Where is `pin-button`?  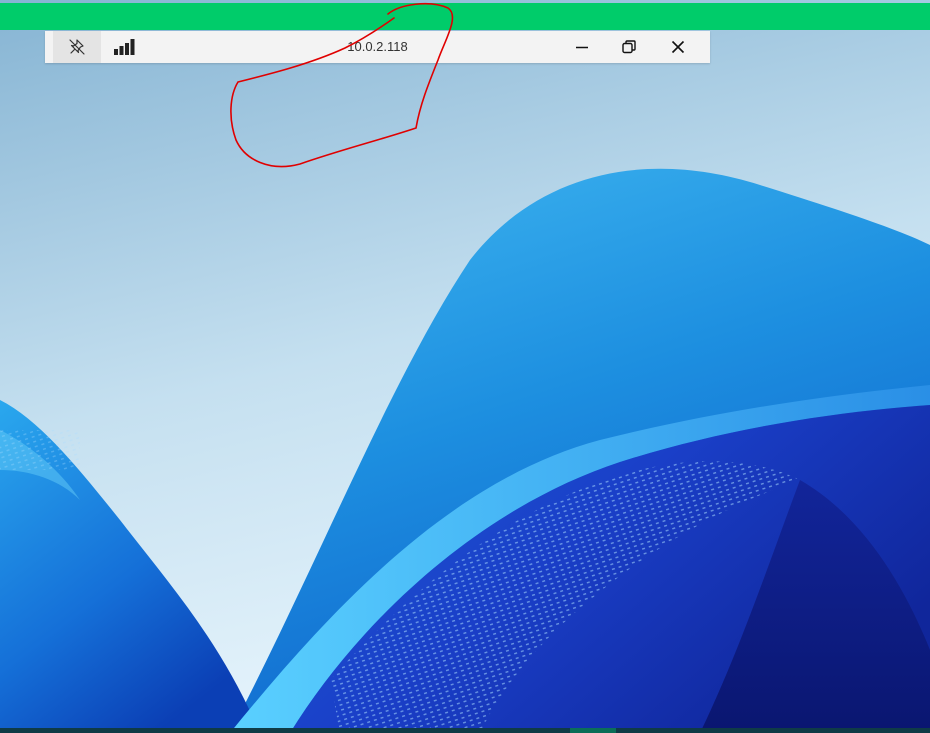
pin-button is located at coordinates (77, 47).